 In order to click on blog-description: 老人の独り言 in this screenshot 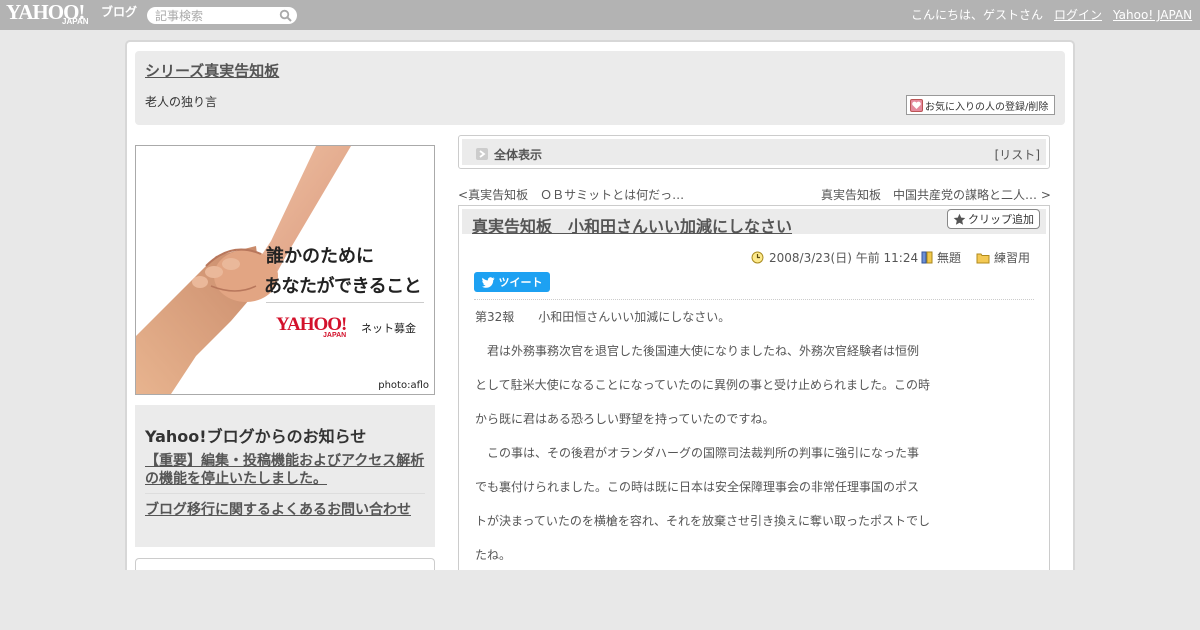, I will do `click(181, 102)`.